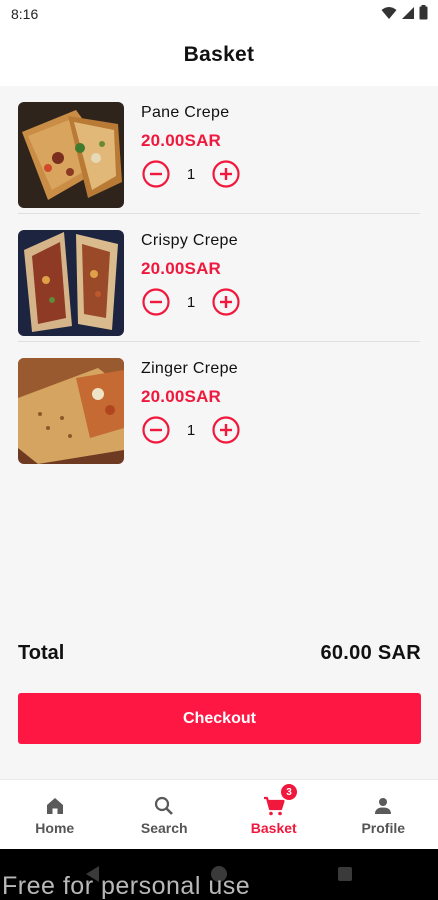 This screenshot has height=900, width=438. What do you see at coordinates (164, 805) in the screenshot?
I see `search-icon` at bounding box center [164, 805].